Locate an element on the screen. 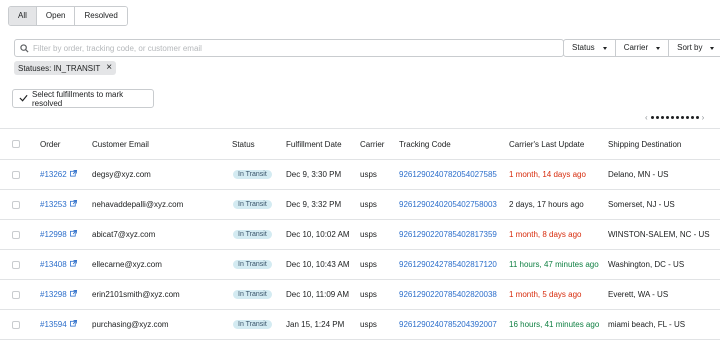  search-icon is located at coordinates (24, 48).